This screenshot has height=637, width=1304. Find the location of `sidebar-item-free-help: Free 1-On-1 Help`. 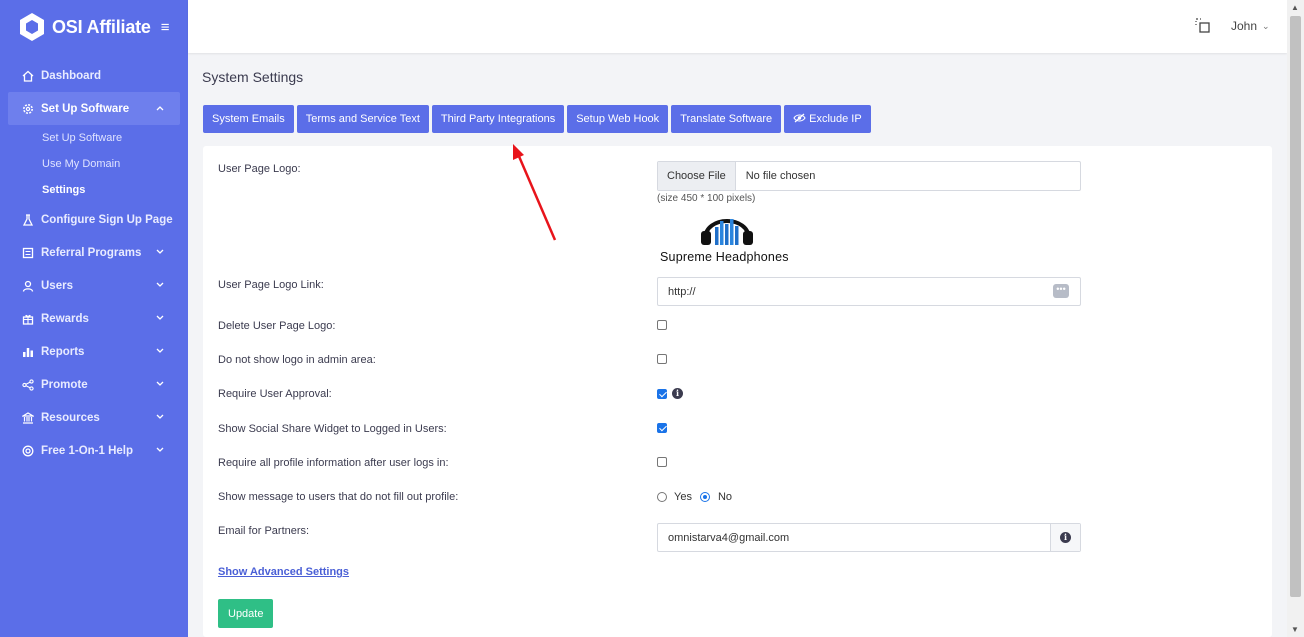

sidebar-item-free-help: Free 1-On-1 Help is located at coordinates (94, 450).